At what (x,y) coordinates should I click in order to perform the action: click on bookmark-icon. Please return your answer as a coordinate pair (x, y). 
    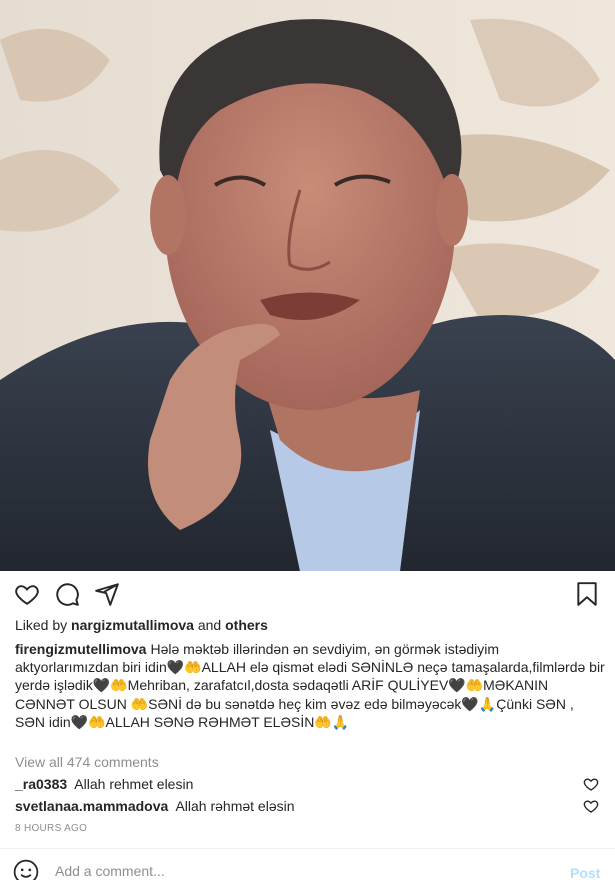
    Looking at the image, I should click on (587, 594).